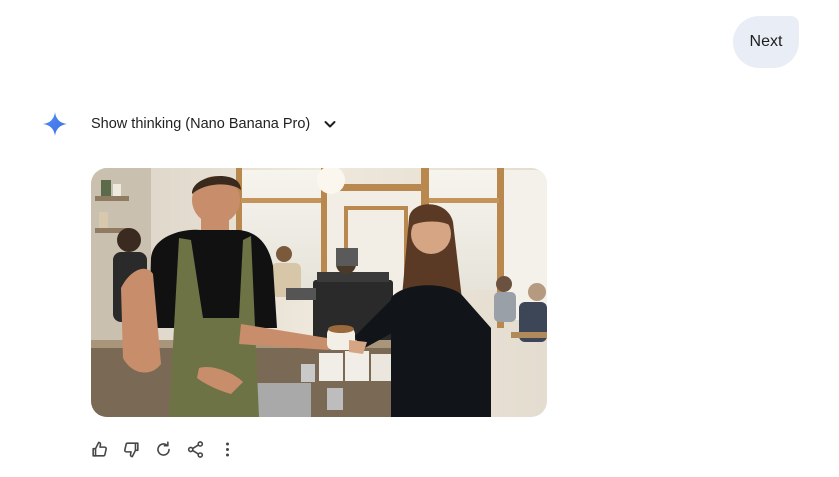  Describe the element at coordinates (195, 449) in the screenshot. I see `share-icon` at that location.